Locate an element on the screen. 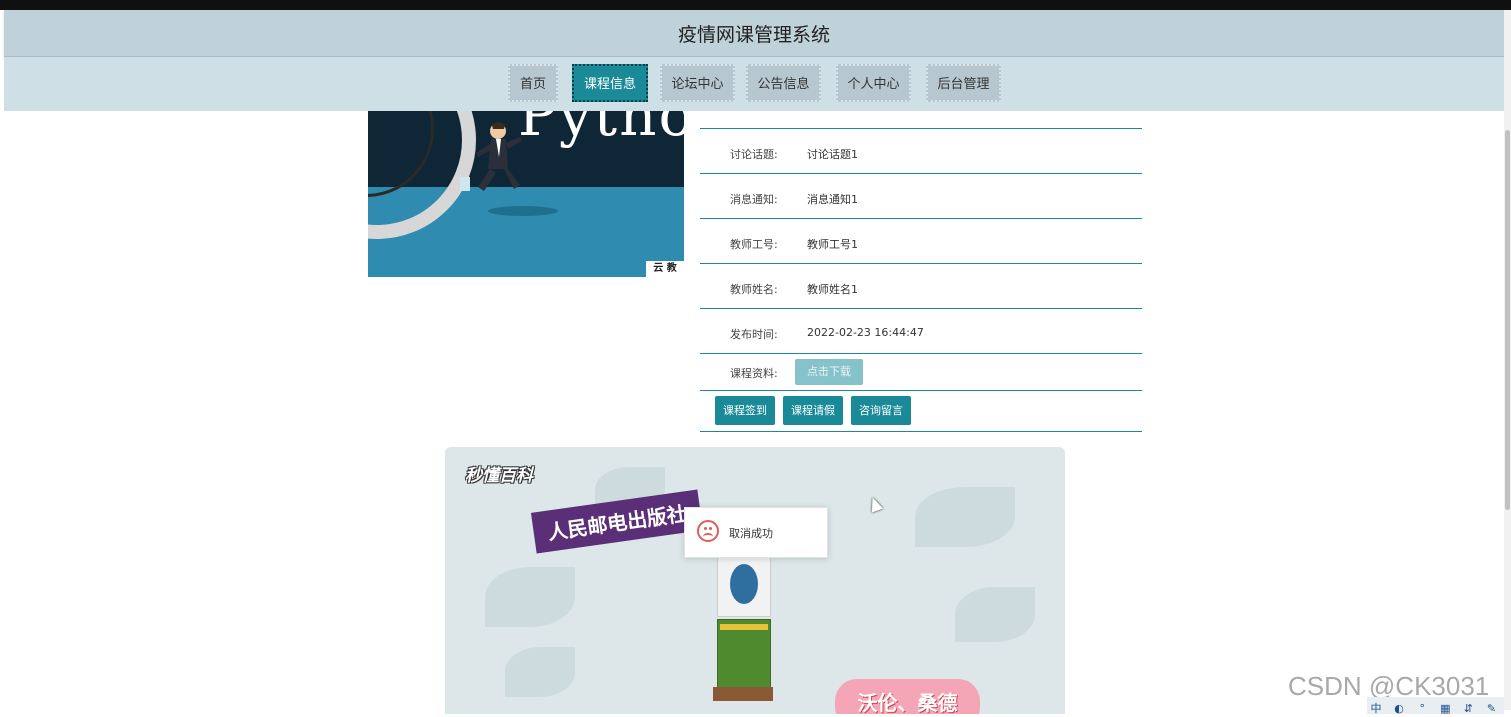 The image size is (1511, 717). detail-row: 发布时间: 2022-02-23 16:44:47 is located at coordinates (921, 330).